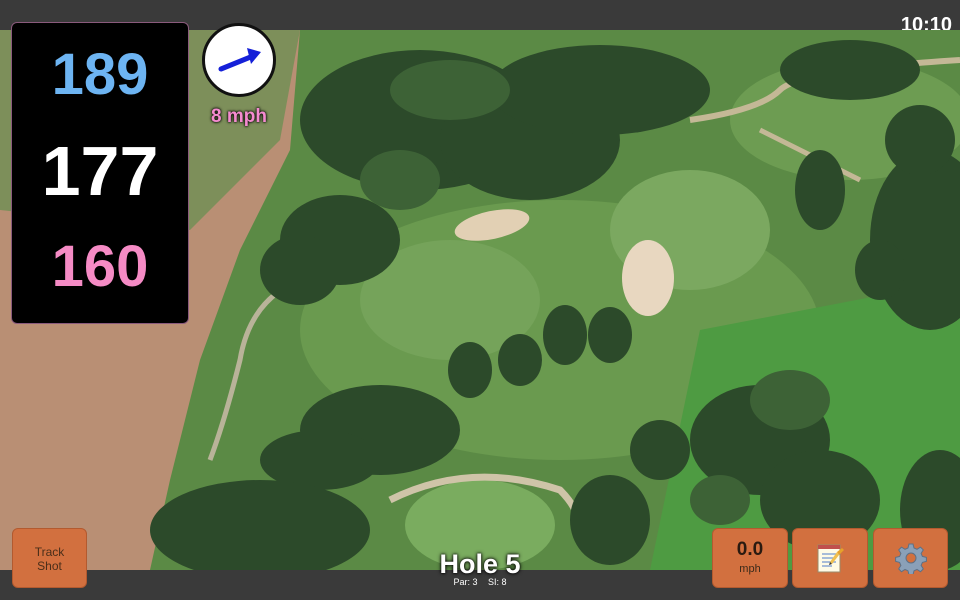 This screenshot has height=600, width=960. What do you see at coordinates (465, 582) in the screenshot?
I see `hole-par: Par: 3` at bounding box center [465, 582].